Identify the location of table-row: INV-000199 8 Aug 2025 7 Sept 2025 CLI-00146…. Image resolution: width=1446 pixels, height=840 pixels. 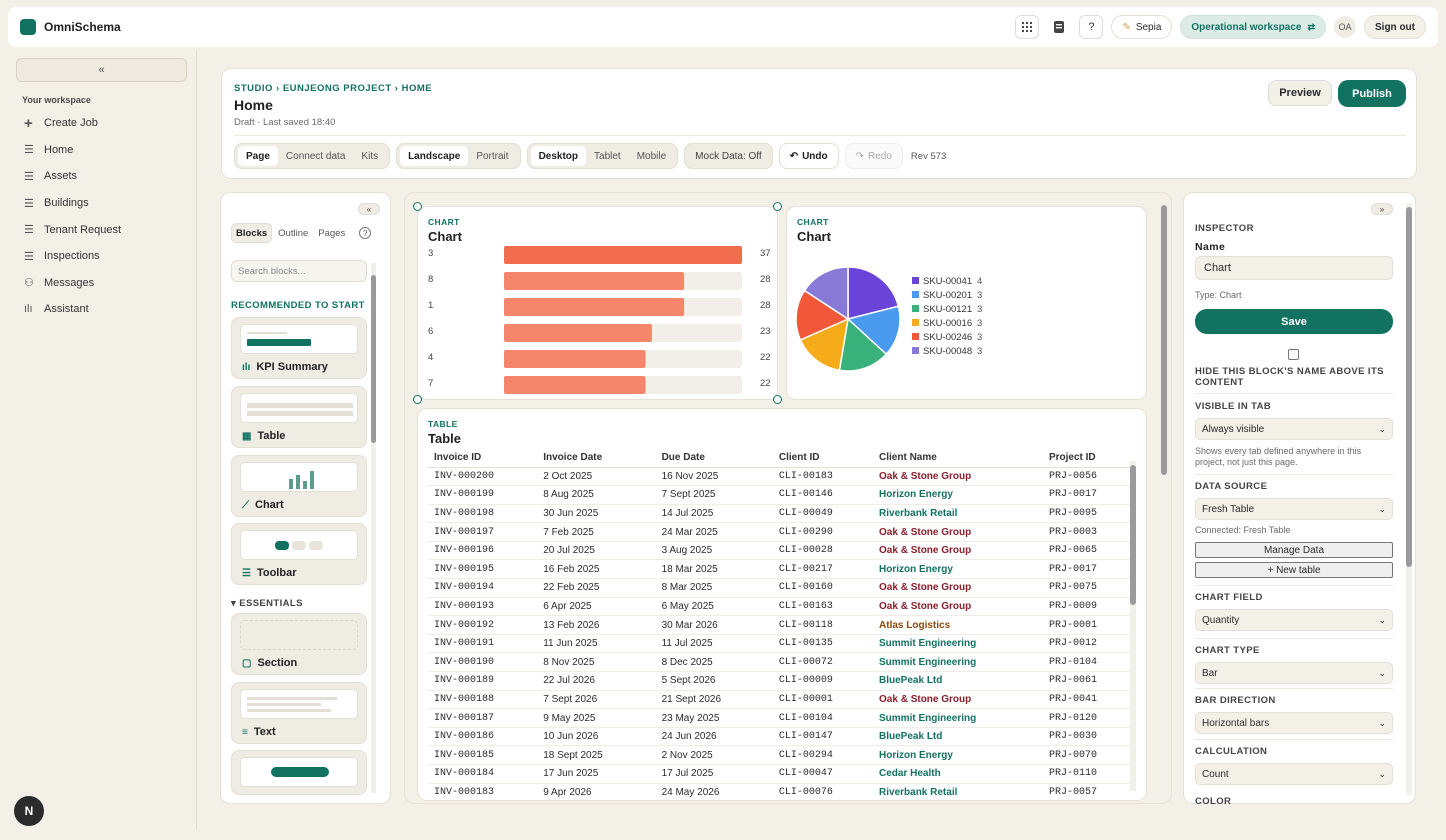
(781, 495).